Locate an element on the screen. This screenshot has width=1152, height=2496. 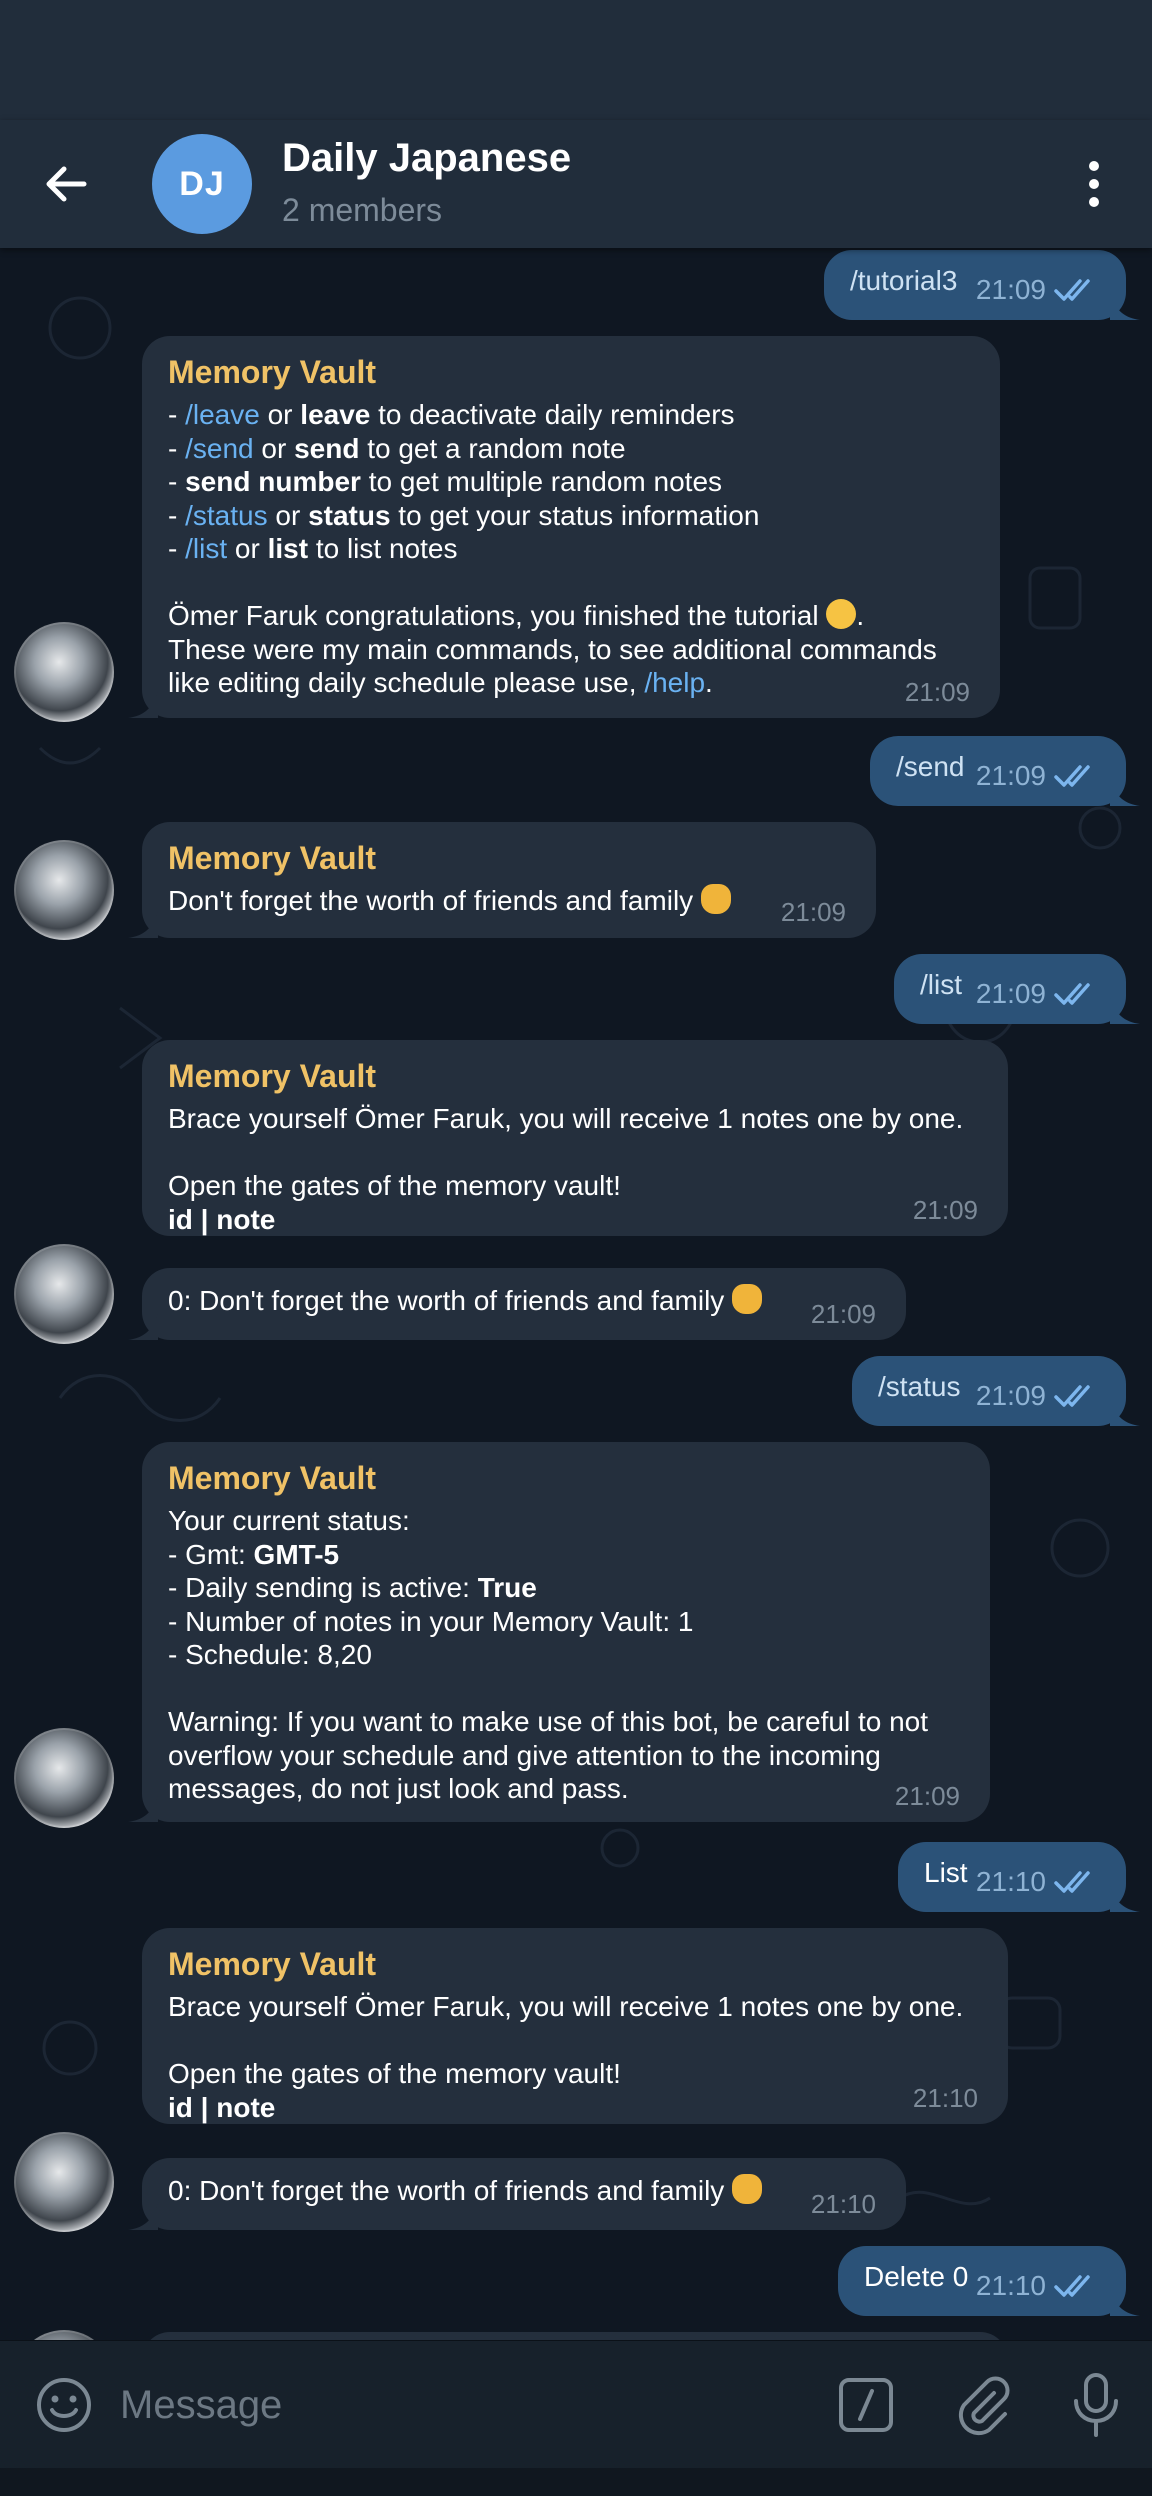
status-bar is located at coordinates (576, 60).